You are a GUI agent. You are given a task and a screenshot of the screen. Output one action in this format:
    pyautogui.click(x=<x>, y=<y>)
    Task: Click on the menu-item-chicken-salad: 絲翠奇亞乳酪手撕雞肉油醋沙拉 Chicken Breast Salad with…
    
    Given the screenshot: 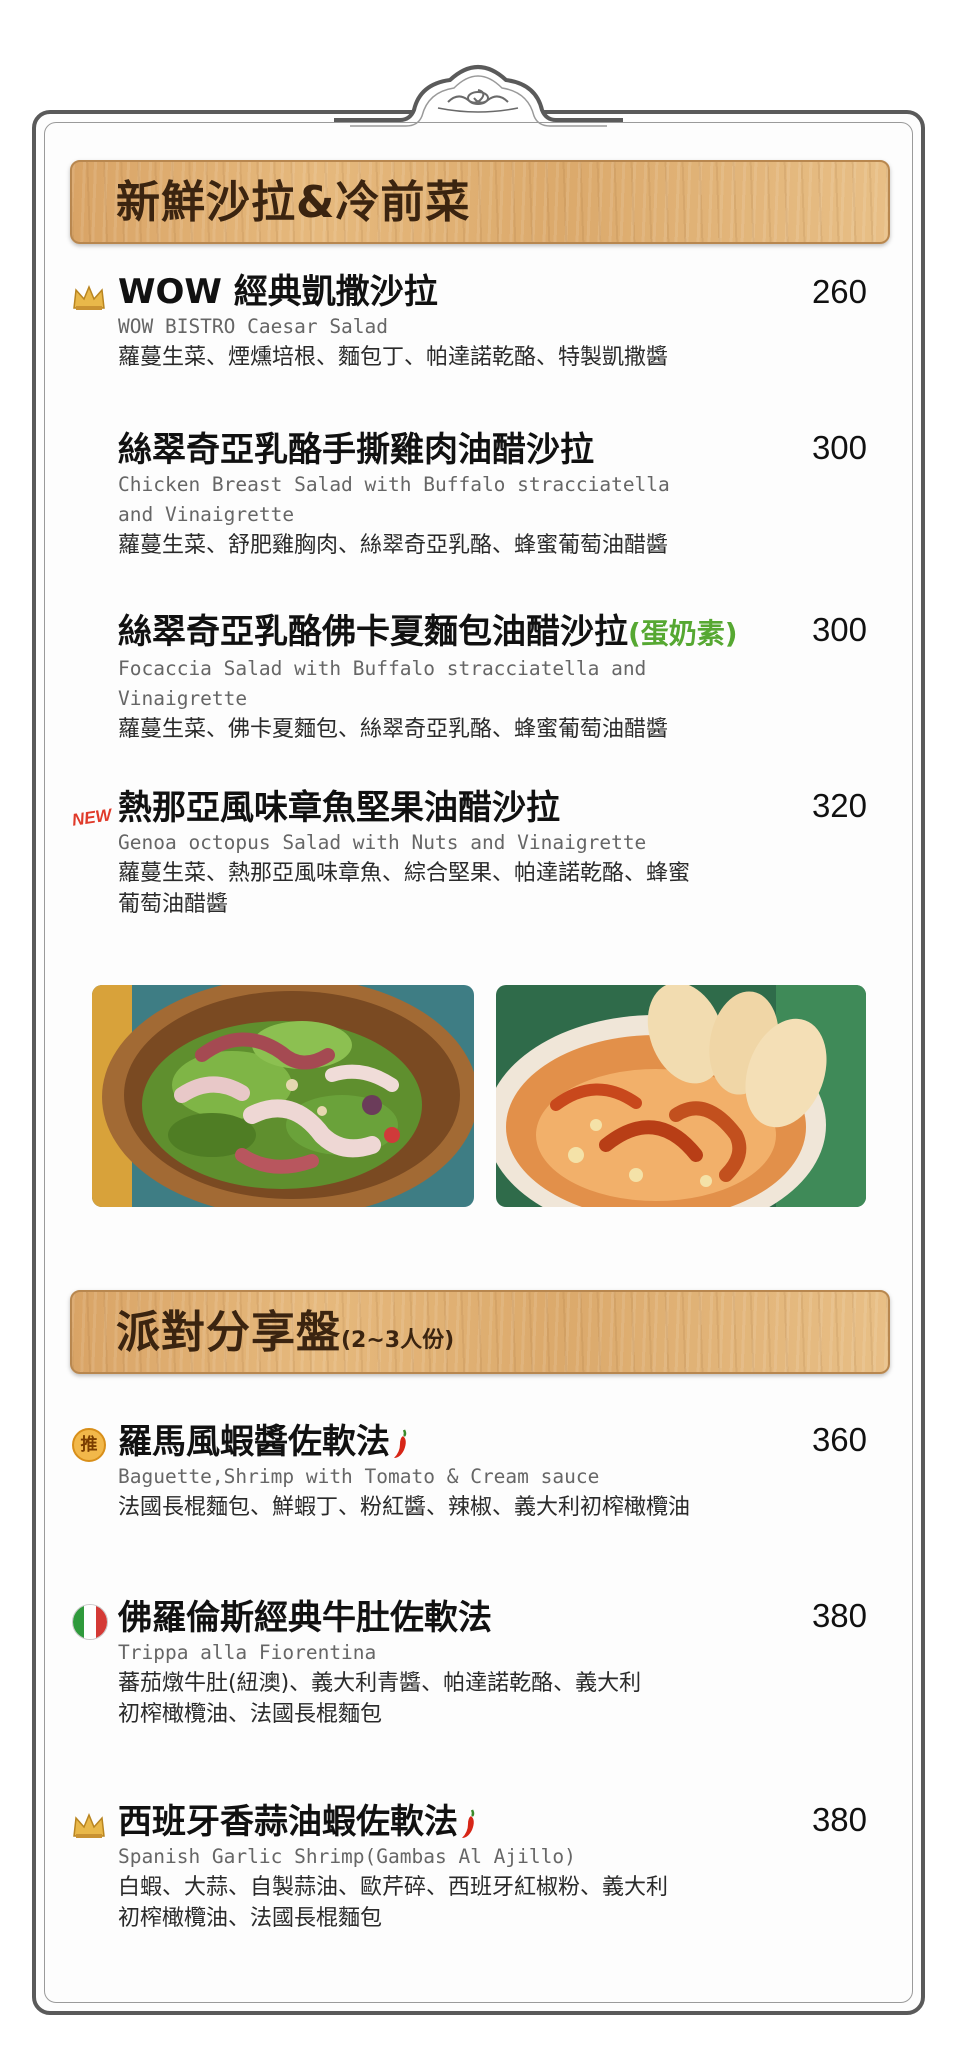 What is the action you would take?
    pyautogui.click(x=493, y=495)
    